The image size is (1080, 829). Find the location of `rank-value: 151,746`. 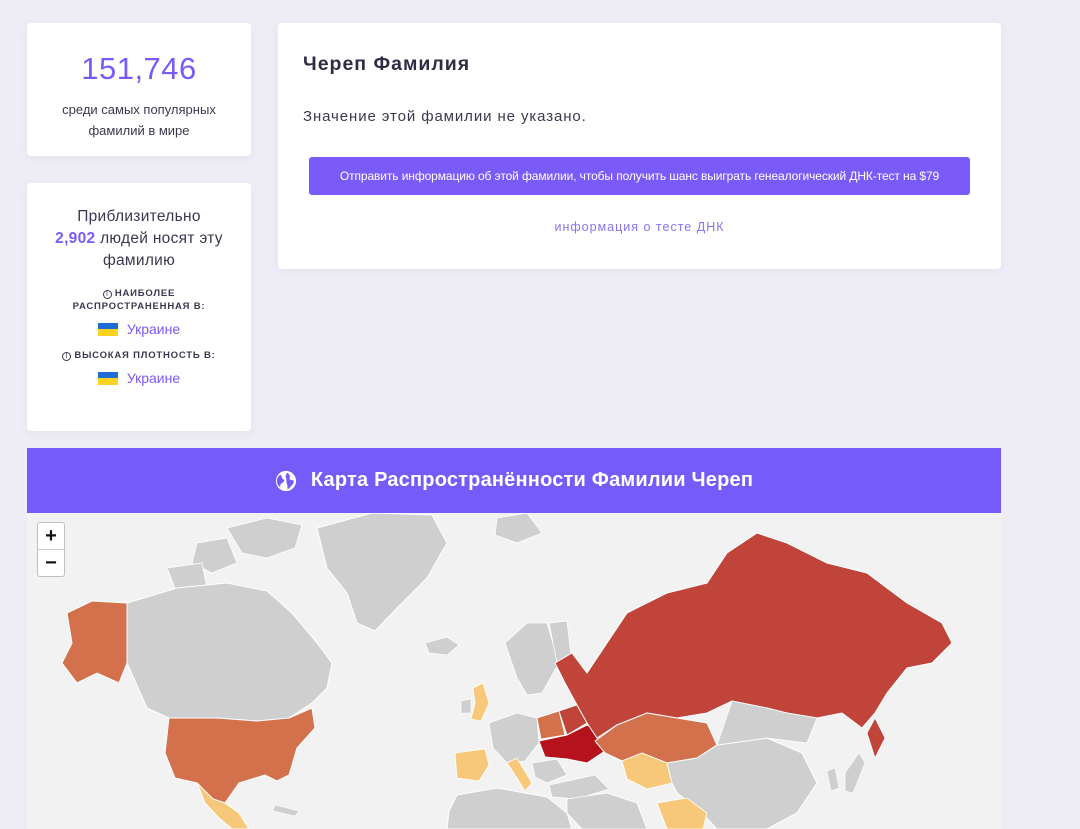

rank-value: 151,746 is located at coordinates (139, 68).